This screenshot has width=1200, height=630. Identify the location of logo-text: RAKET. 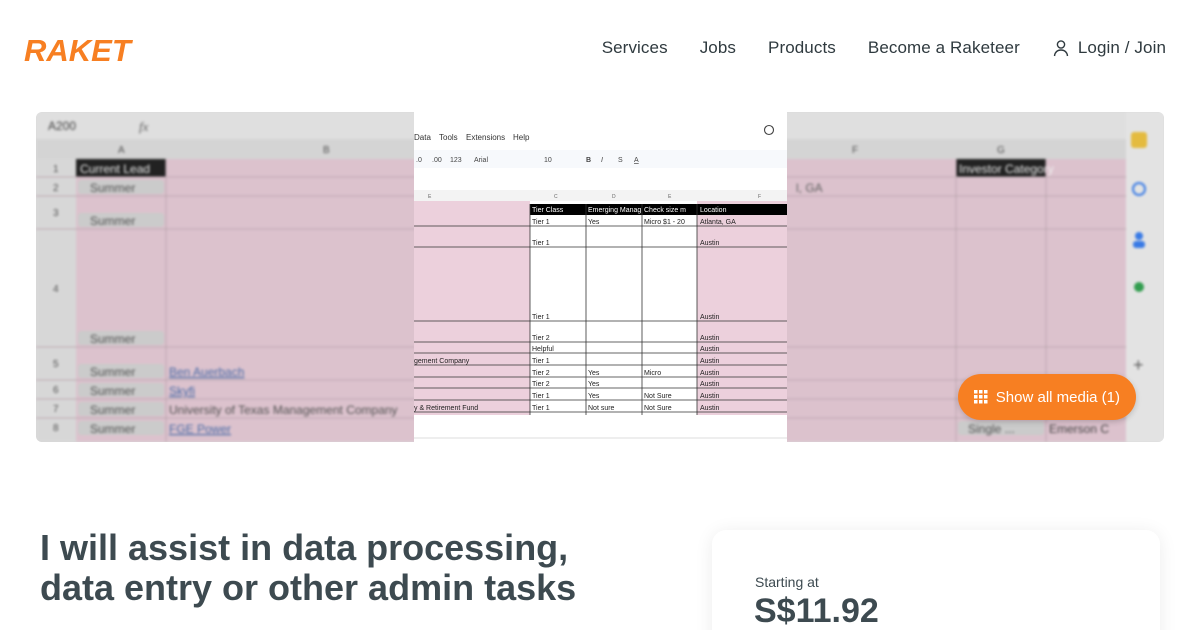
(79, 50).